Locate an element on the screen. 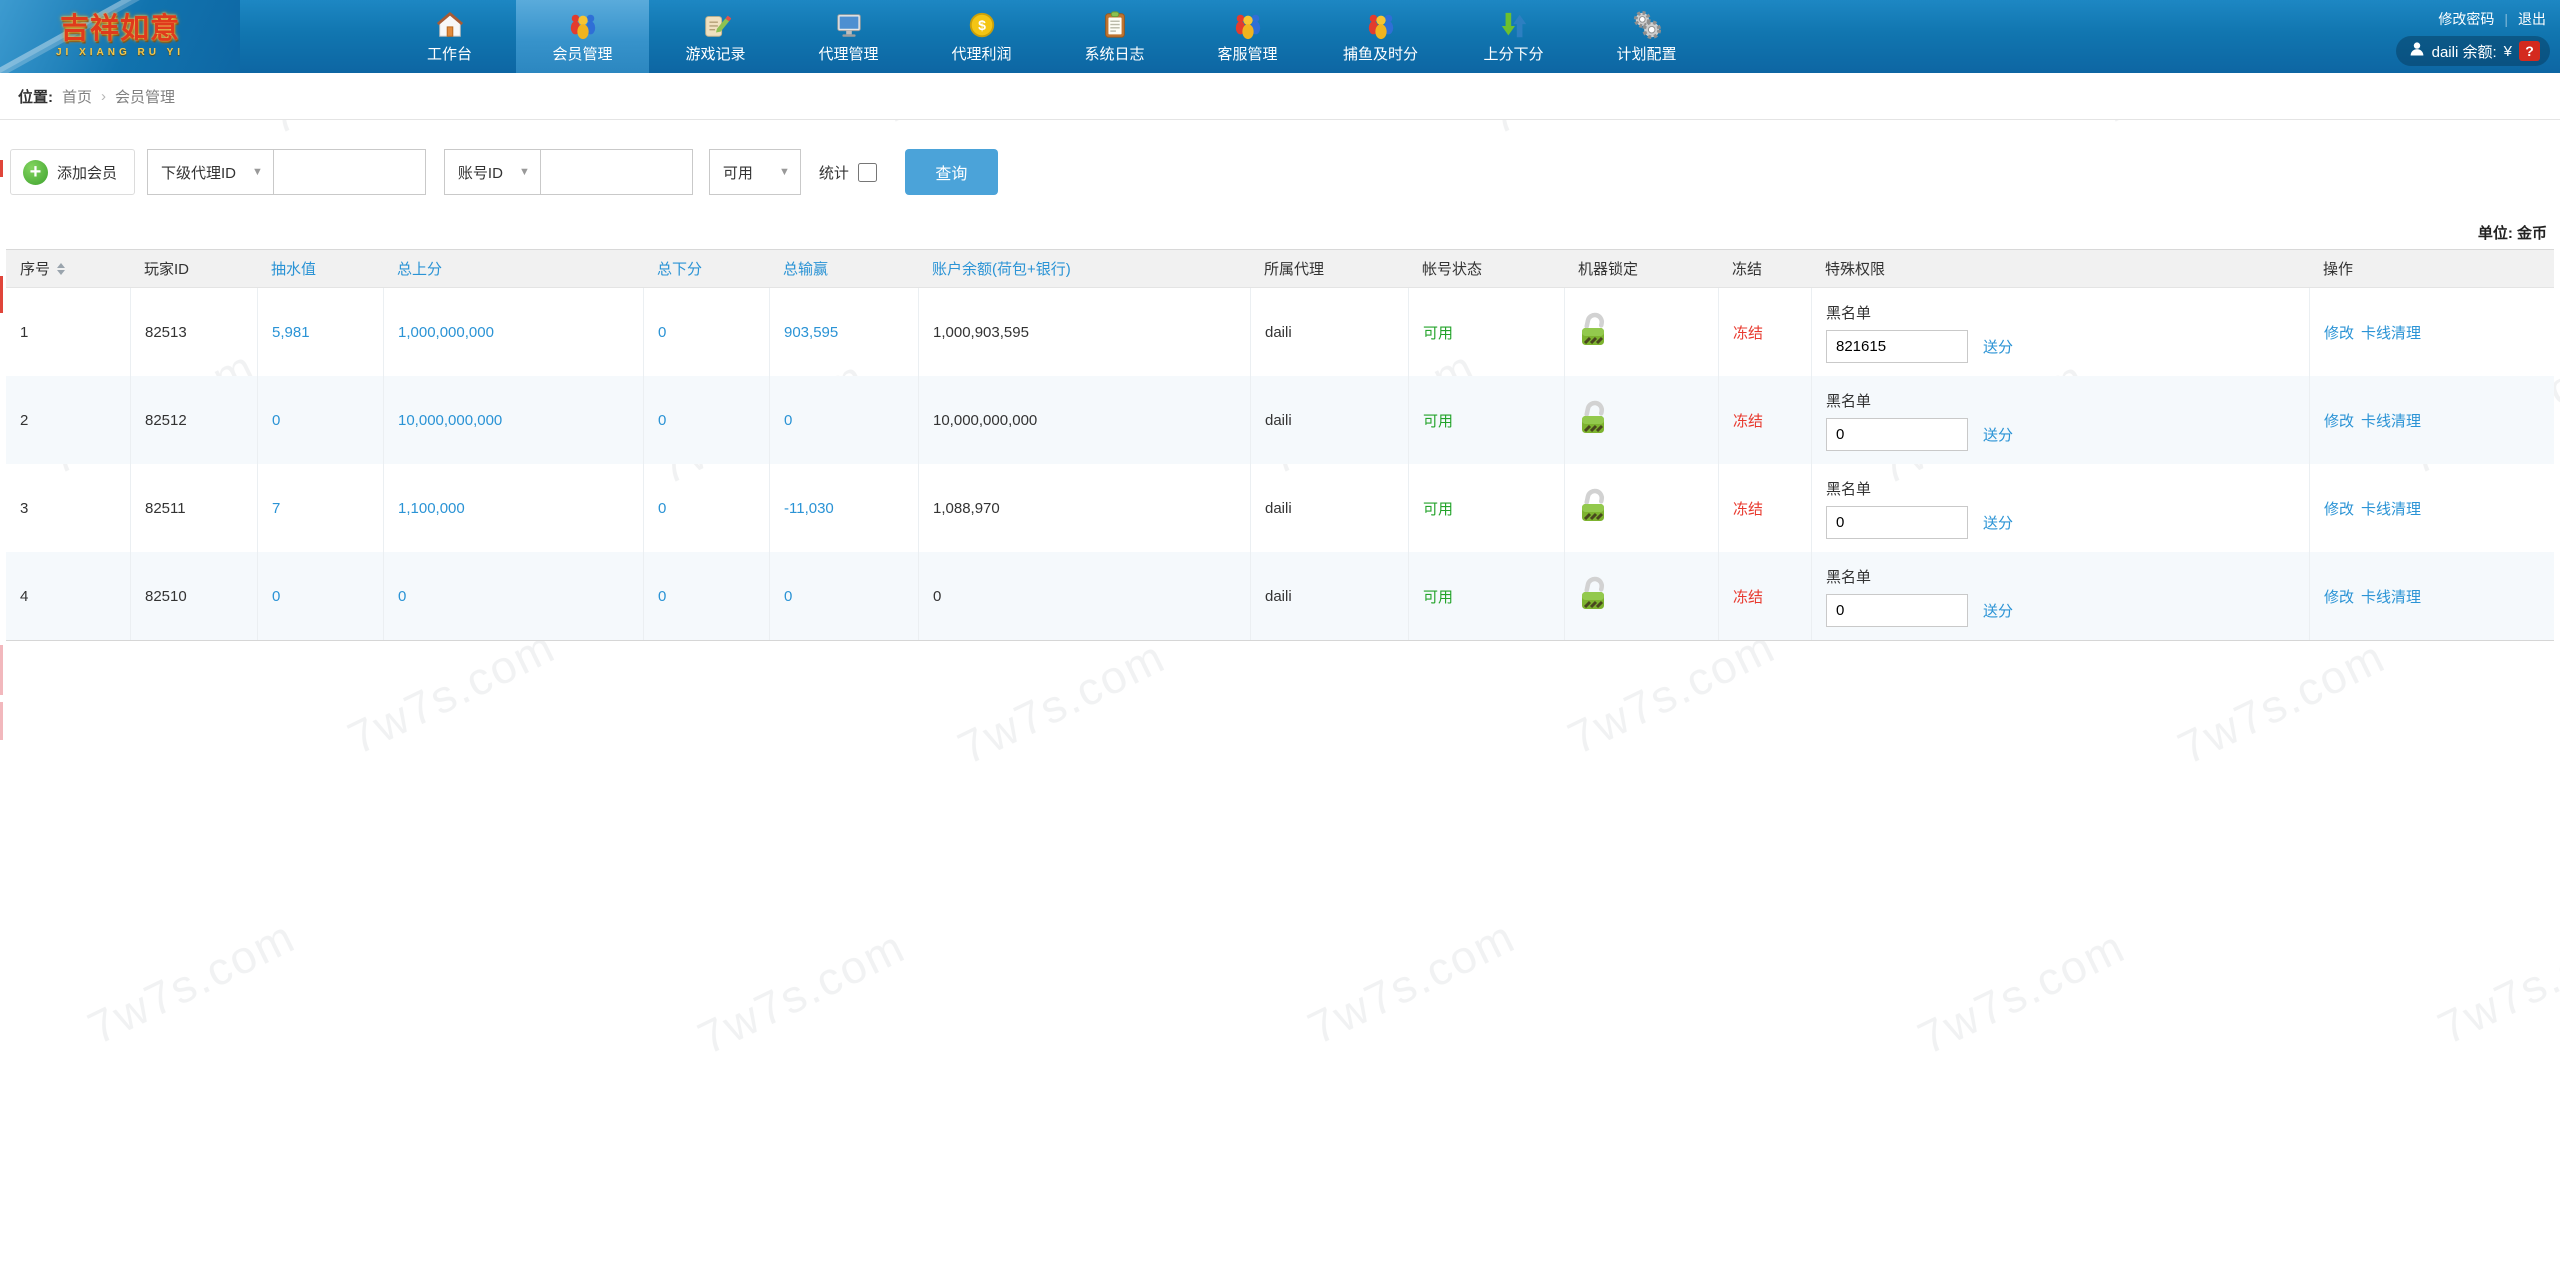 This screenshot has width=2560, height=1279. menu-item-agent-profit: $ 代理利润 is located at coordinates (981, 36).